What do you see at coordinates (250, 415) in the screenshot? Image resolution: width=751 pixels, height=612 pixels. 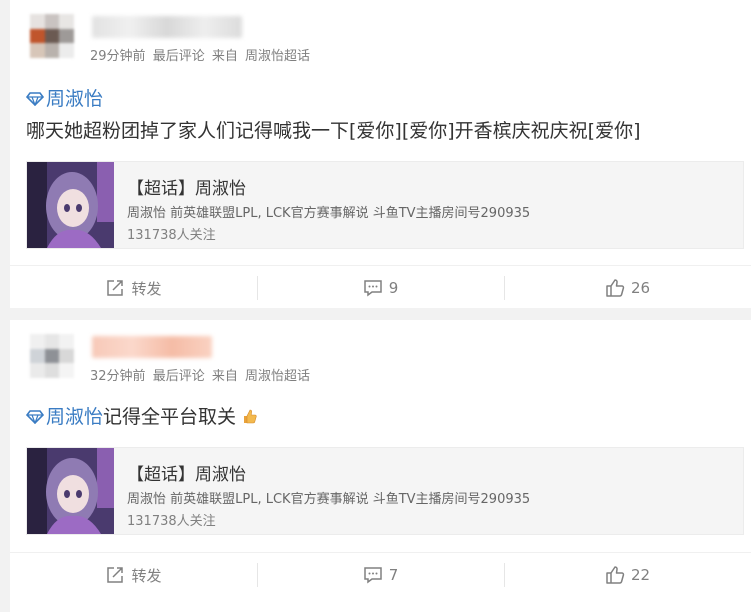 I see `thumbs-up-emoji` at bounding box center [250, 415].